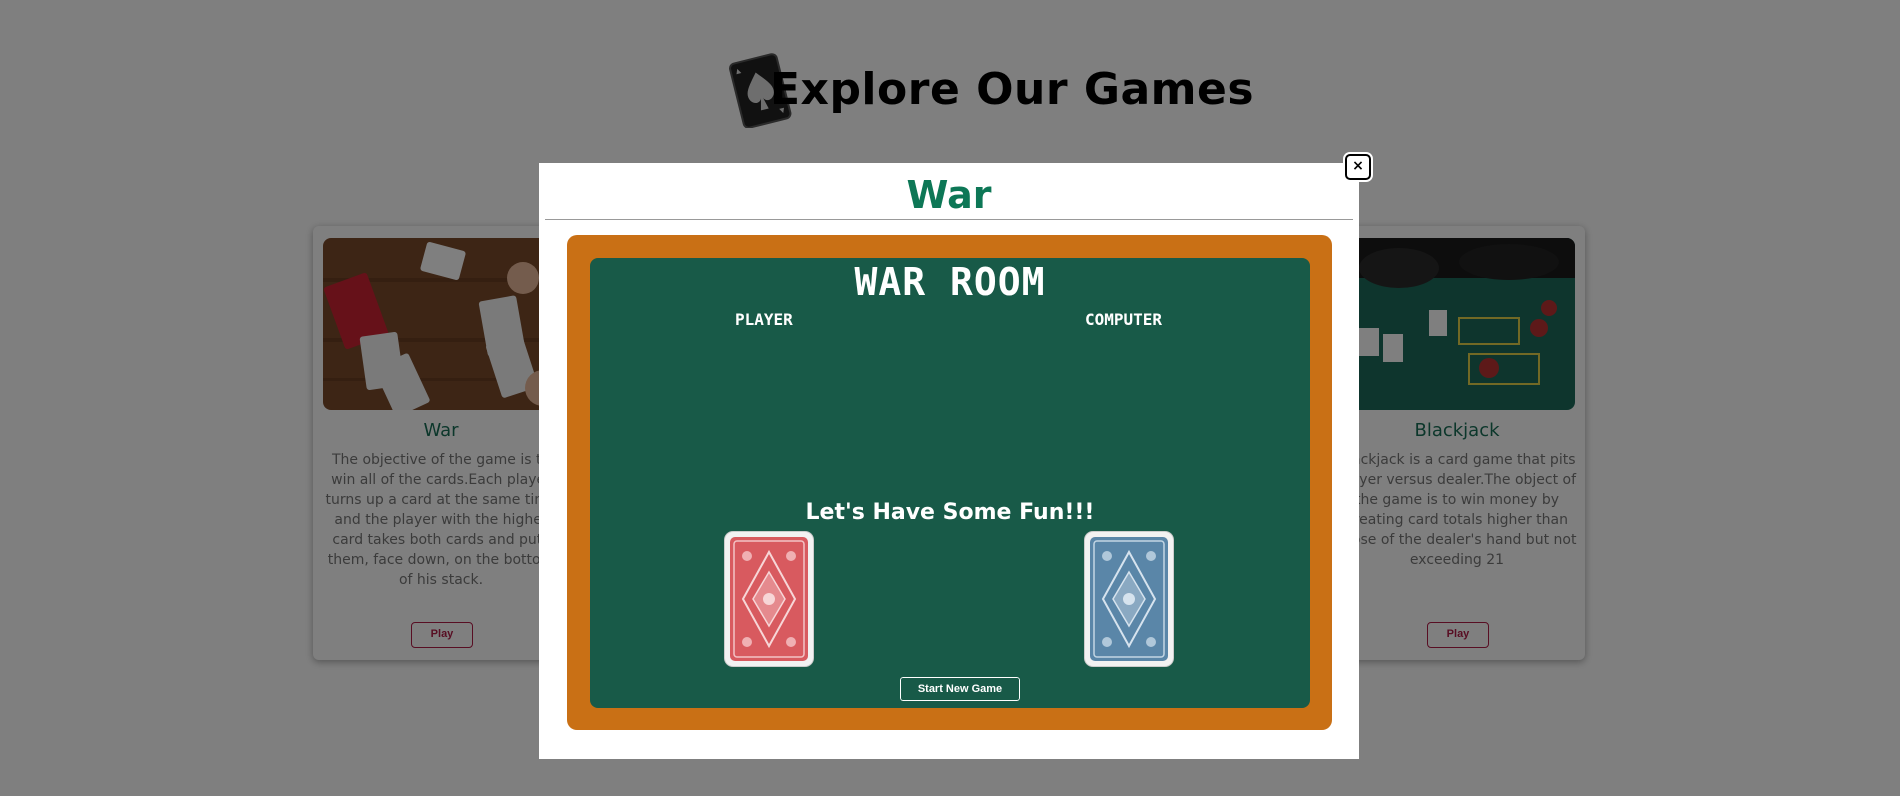 The height and width of the screenshot is (796, 1900). I want to click on player-label: PLAYER, so click(764, 319).